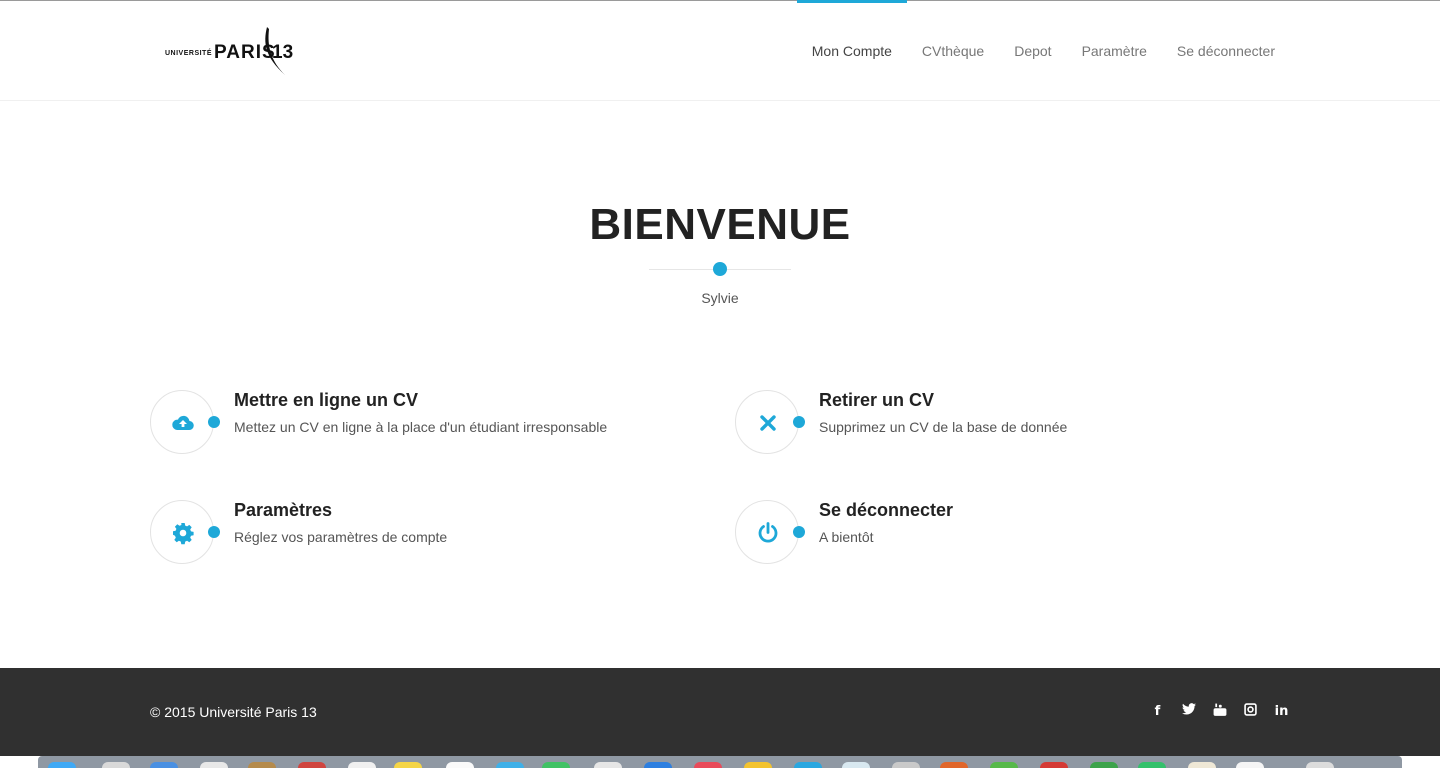 Image resolution: width=1440 pixels, height=768 pixels. Describe the element at coordinates (1032, 51) in the screenshot. I see `nav-depot: Depot` at that location.